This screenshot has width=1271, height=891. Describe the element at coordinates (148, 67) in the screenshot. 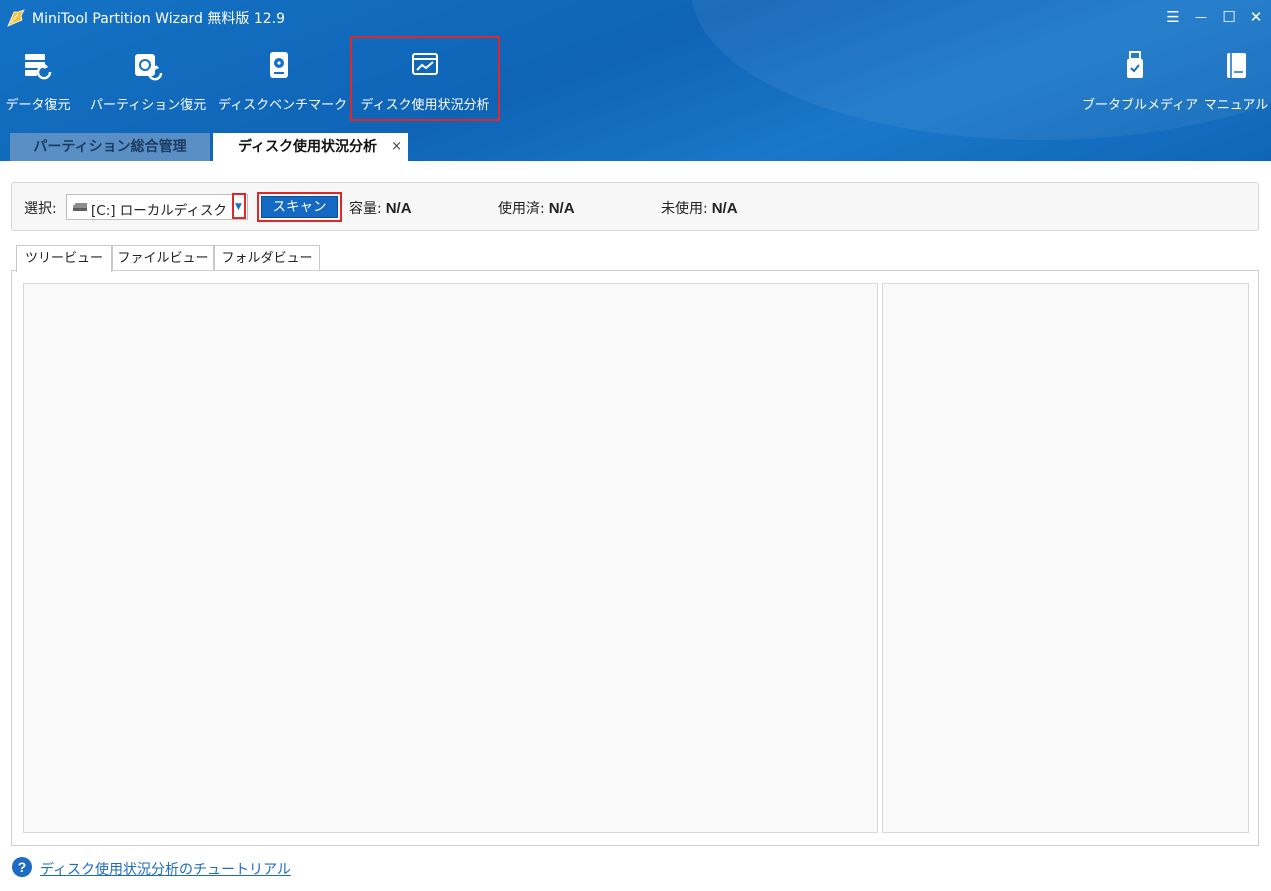

I see `partition-recovery-icon` at that location.